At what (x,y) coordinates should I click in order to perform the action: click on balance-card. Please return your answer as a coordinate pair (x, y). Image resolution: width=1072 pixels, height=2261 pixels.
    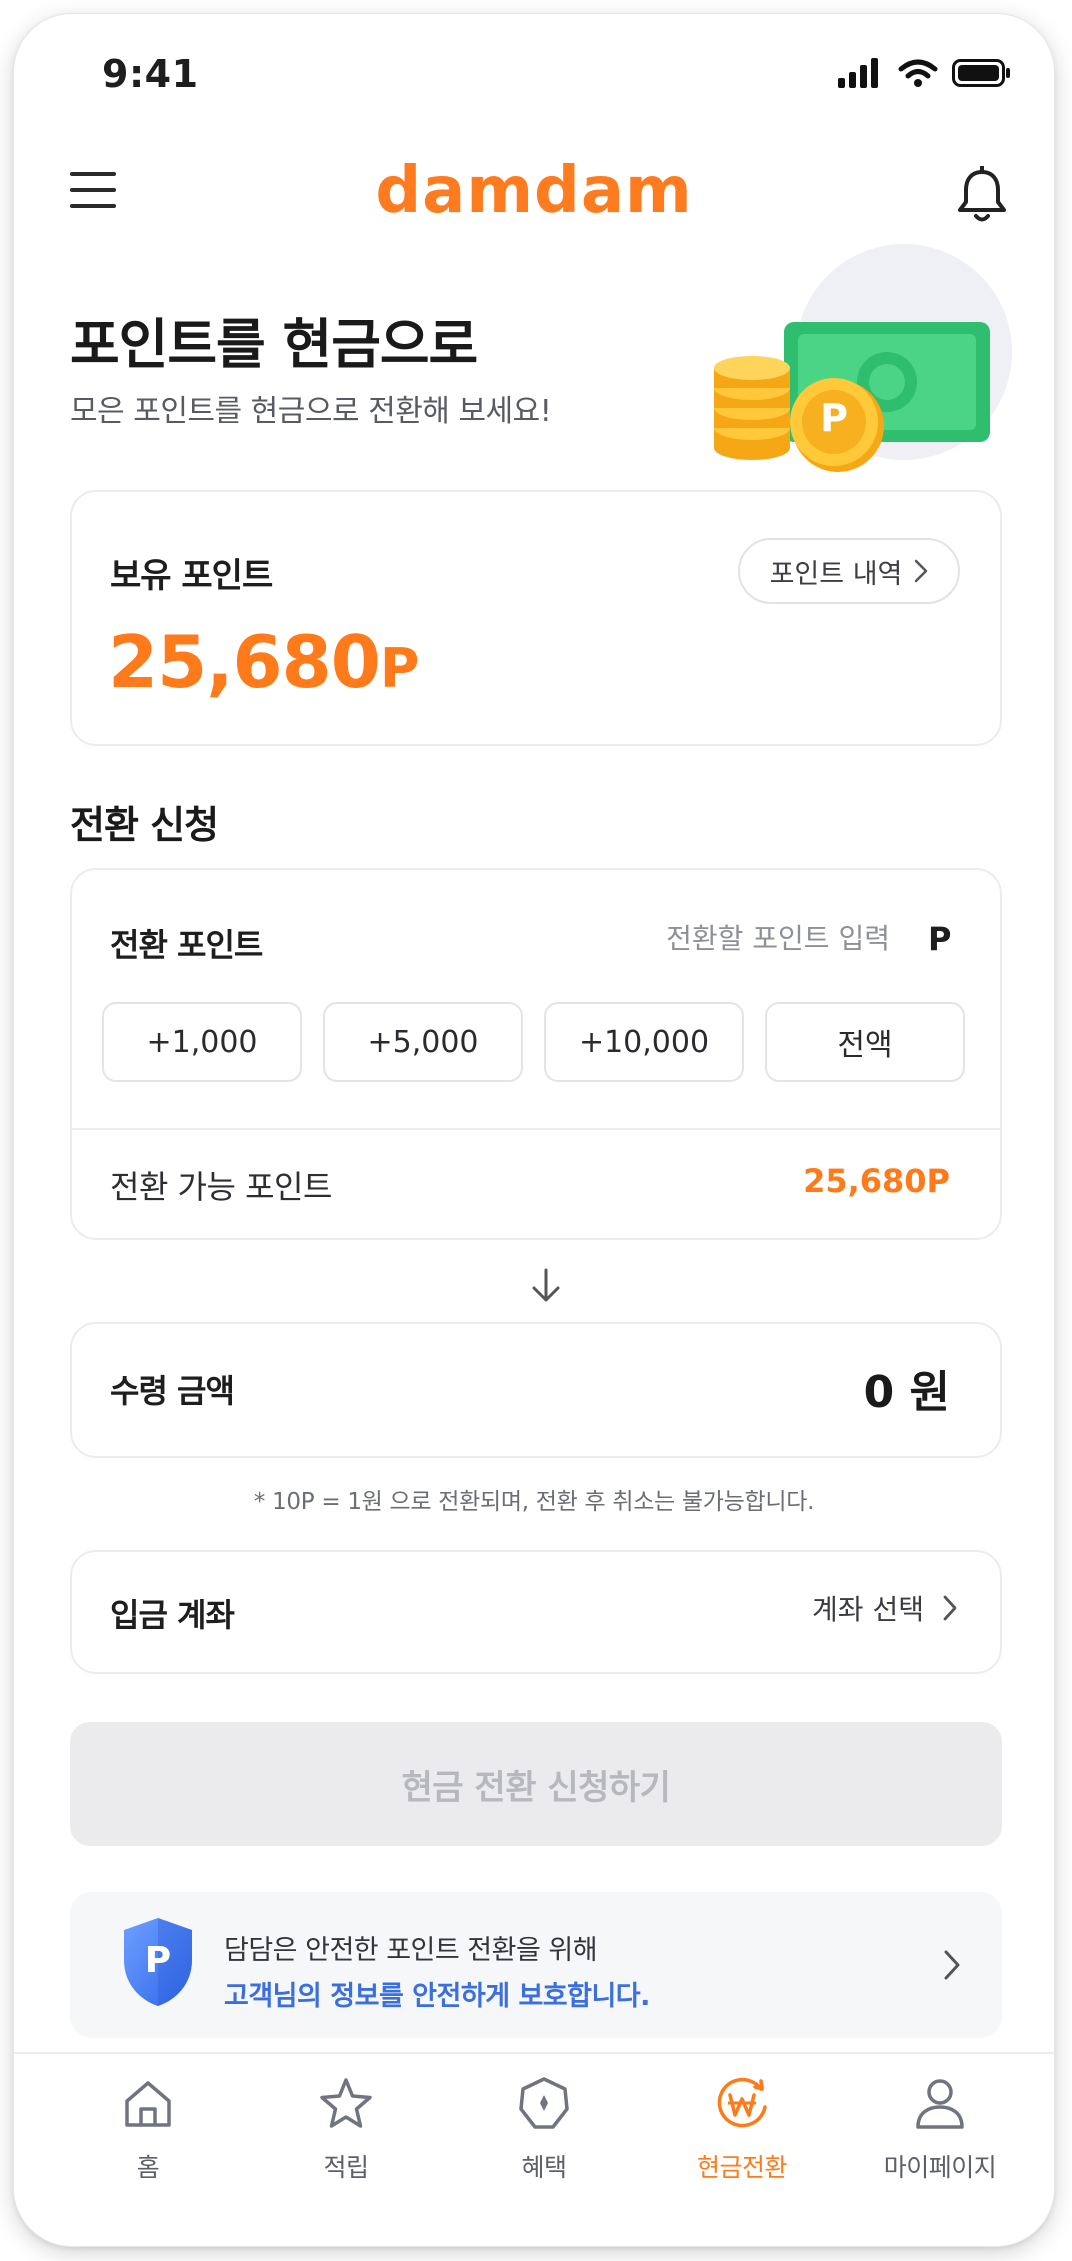
    Looking at the image, I should click on (536, 618).